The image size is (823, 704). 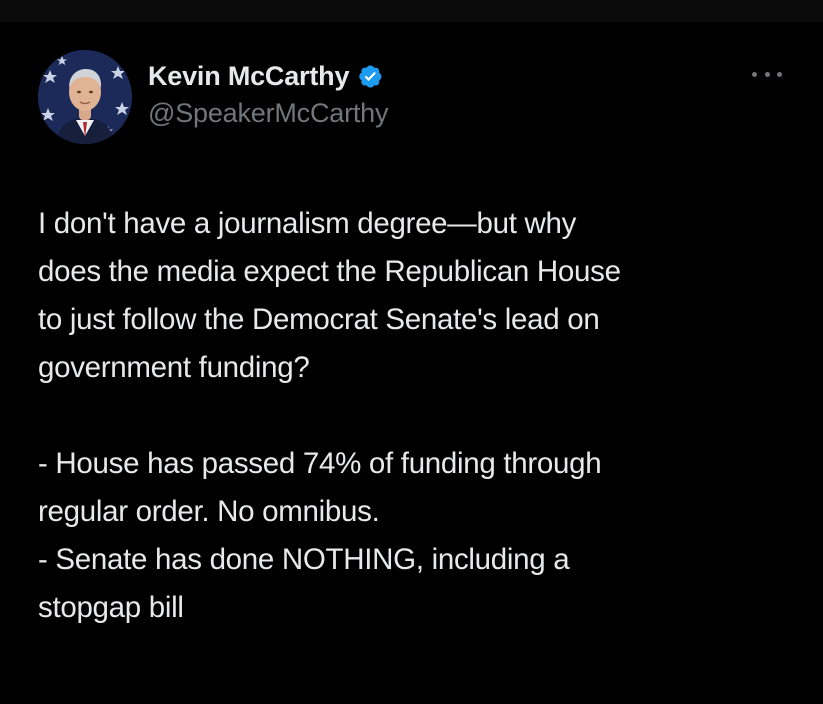 I want to click on avatar, so click(x=85, y=97).